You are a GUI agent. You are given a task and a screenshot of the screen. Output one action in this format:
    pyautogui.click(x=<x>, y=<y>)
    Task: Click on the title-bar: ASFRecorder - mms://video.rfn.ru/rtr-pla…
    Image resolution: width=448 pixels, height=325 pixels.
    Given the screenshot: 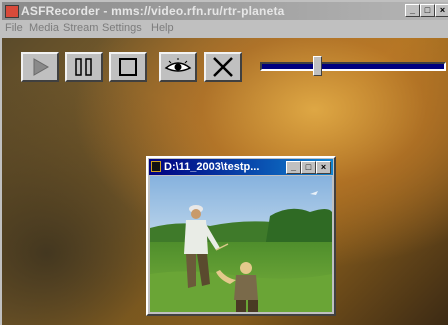 What is the action you would take?
    pyautogui.click(x=225, y=11)
    